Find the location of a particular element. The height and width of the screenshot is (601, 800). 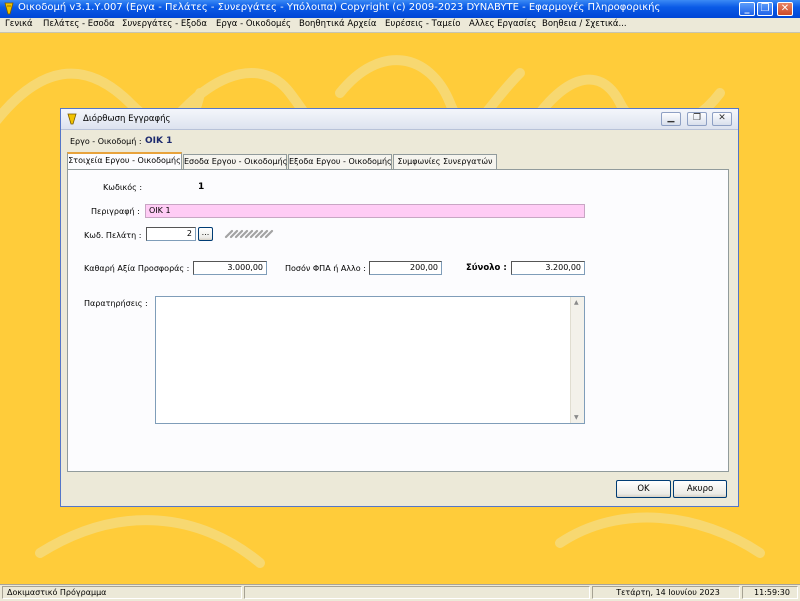

status-time: 11:59:30 is located at coordinates (770, 592).